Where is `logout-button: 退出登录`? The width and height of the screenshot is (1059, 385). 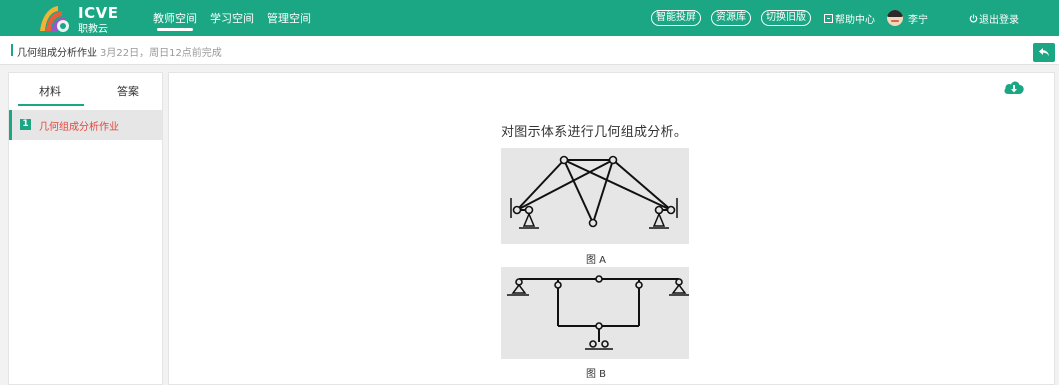 logout-button: 退出登录 is located at coordinates (994, 18).